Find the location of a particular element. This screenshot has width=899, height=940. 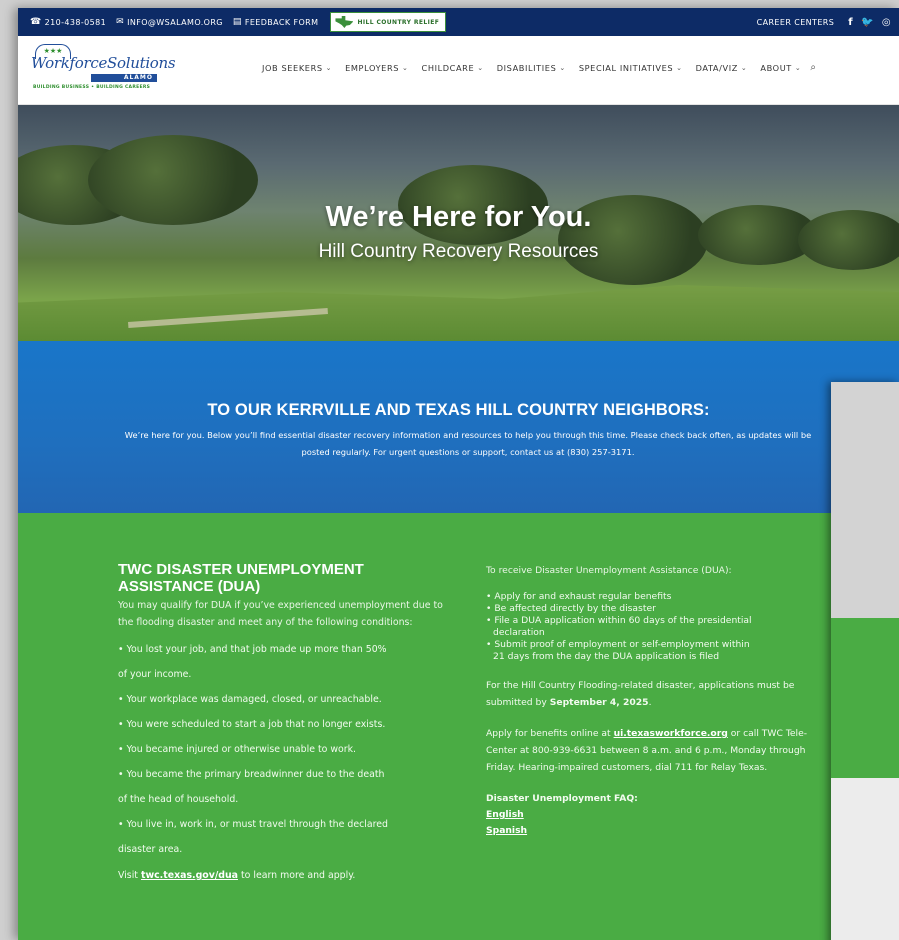

nav-label: SPECIAL INITIATIVES is located at coordinates (626, 67).